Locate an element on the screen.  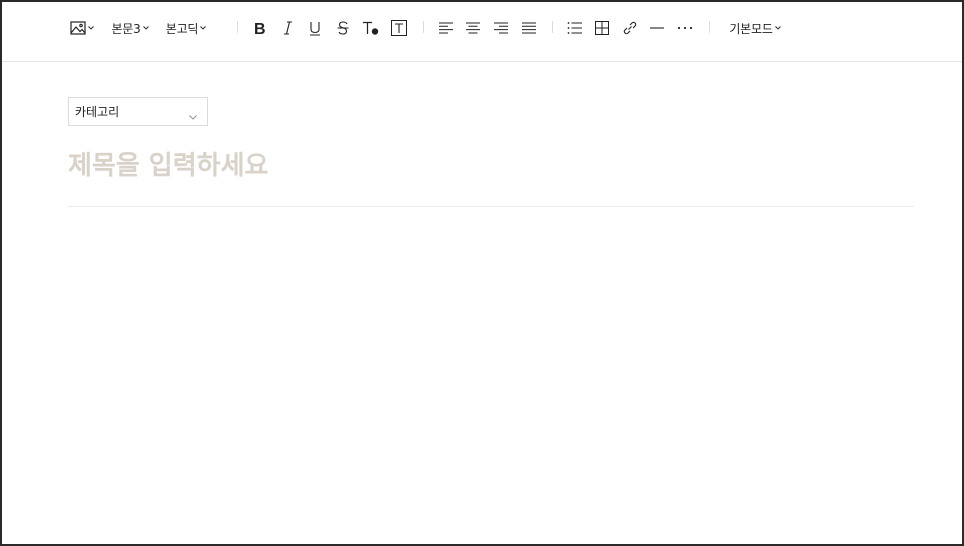
text-color-icon is located at coordinates (371, 28).